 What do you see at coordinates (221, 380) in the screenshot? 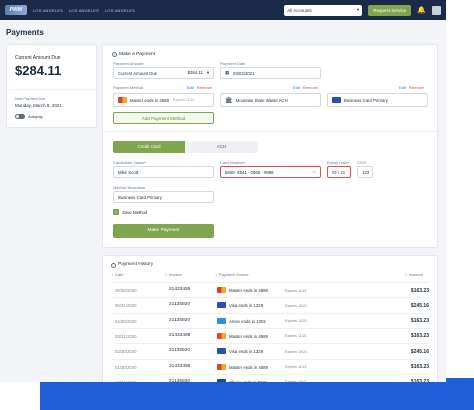
I see `chase-icon` at bounding box center [221, 380].